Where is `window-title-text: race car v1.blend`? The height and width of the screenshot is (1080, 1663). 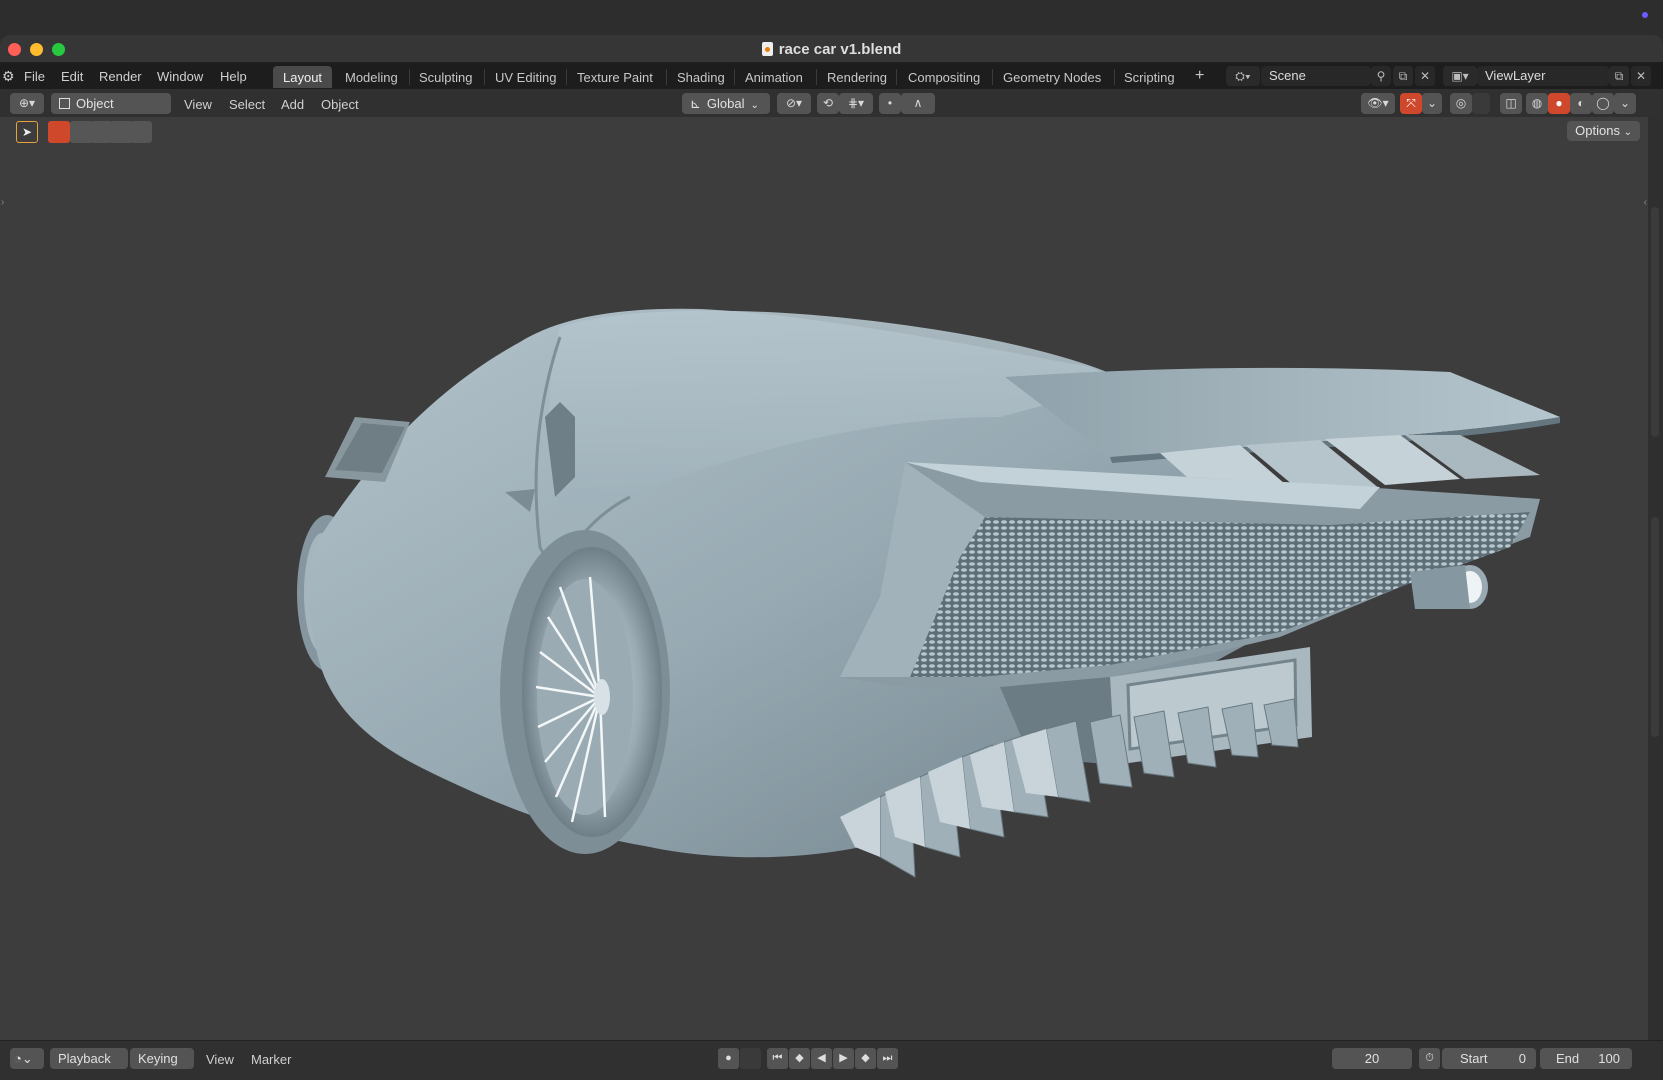
window-title-text: race car v1.blend is located at coordinates (840, 49).